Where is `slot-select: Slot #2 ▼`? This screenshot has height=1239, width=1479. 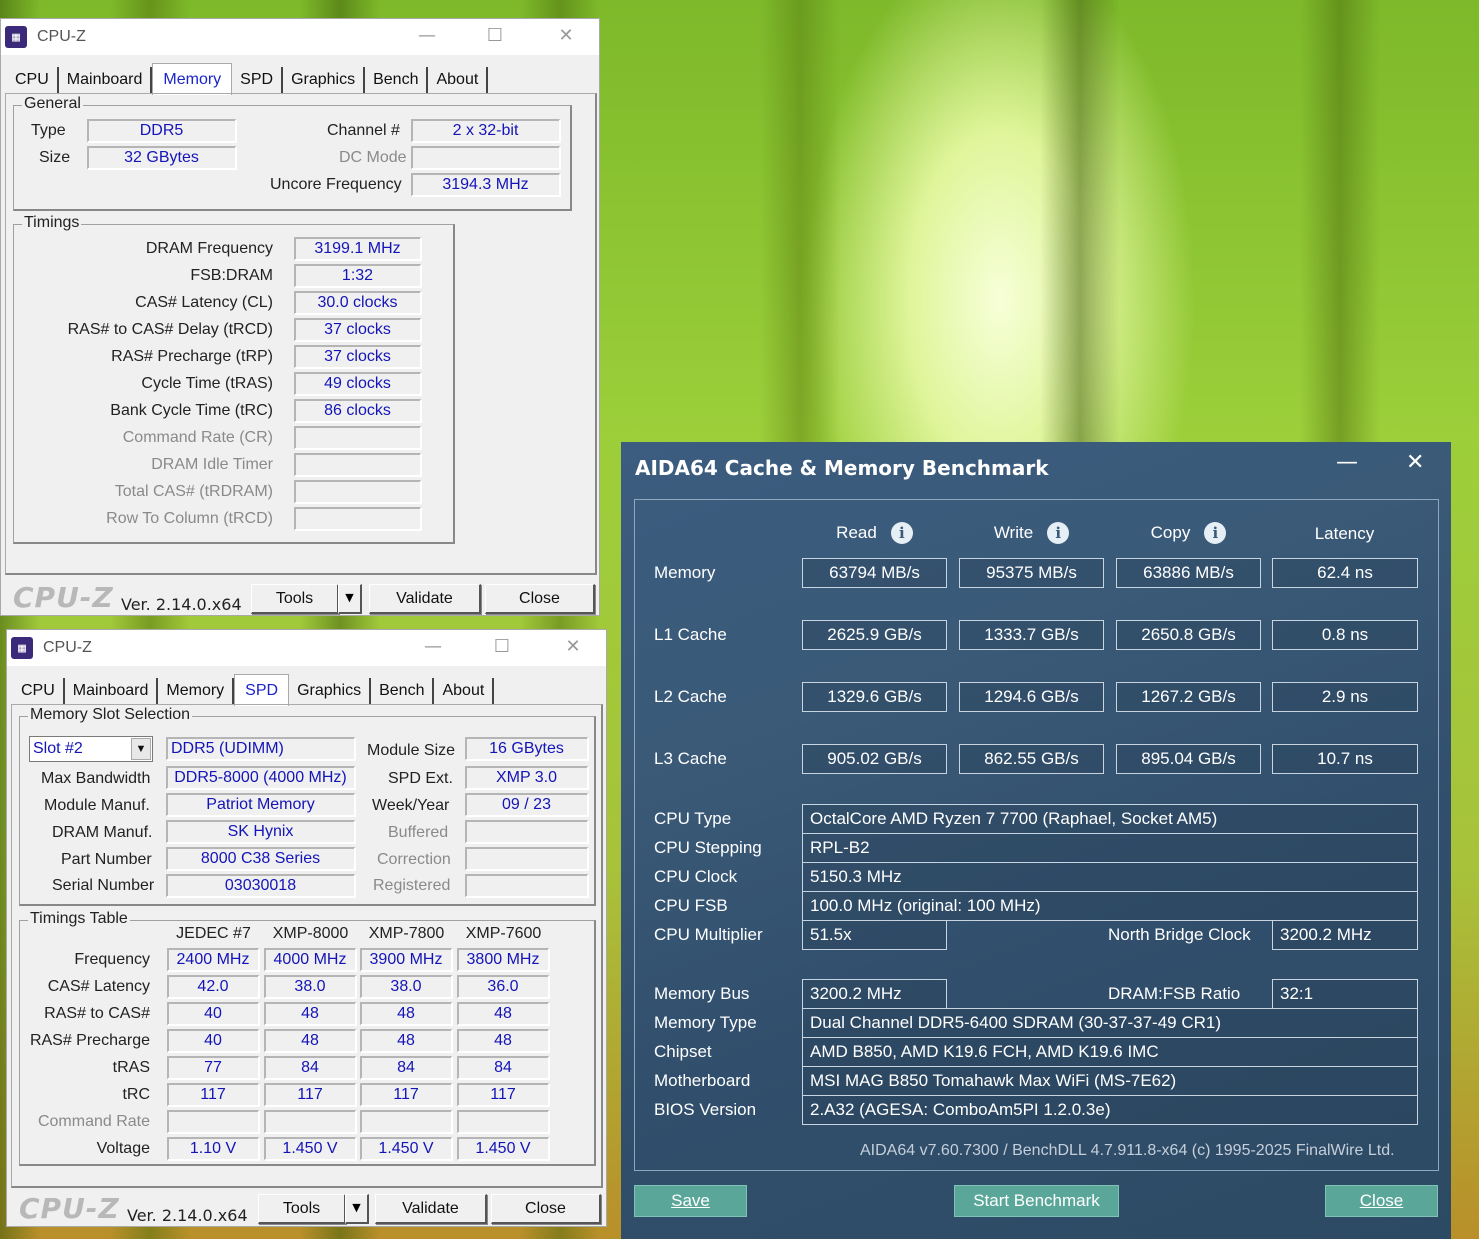 slot-select: Slot #2 ▼ is located at coordinates (91, 749).